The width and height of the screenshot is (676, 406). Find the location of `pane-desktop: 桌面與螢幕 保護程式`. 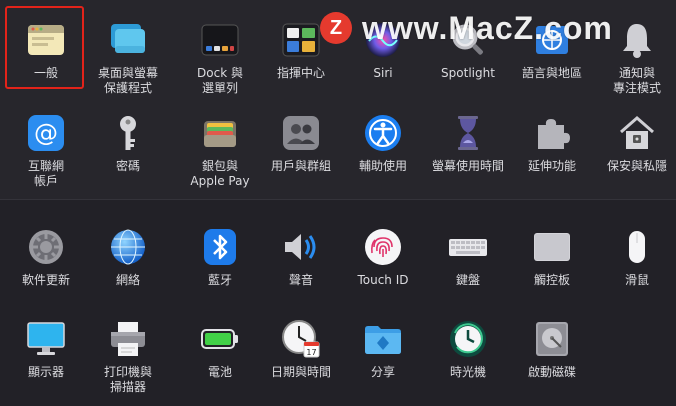

pane-desktop: 桌面與螢幕 保護程式 is located at coordinates (128, 58).